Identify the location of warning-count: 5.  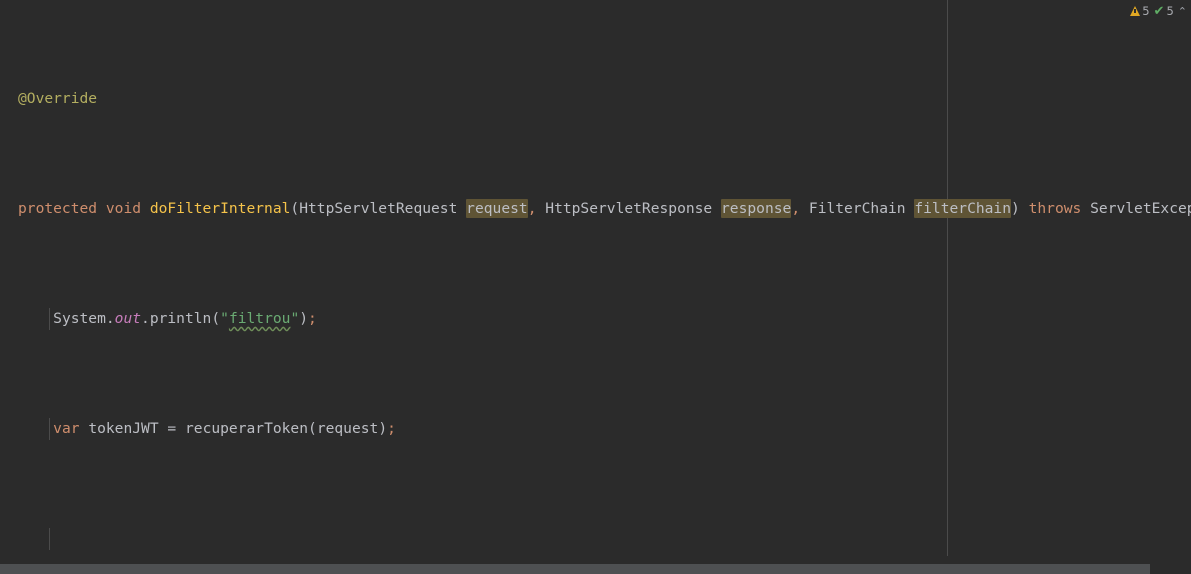
(1146, 11).